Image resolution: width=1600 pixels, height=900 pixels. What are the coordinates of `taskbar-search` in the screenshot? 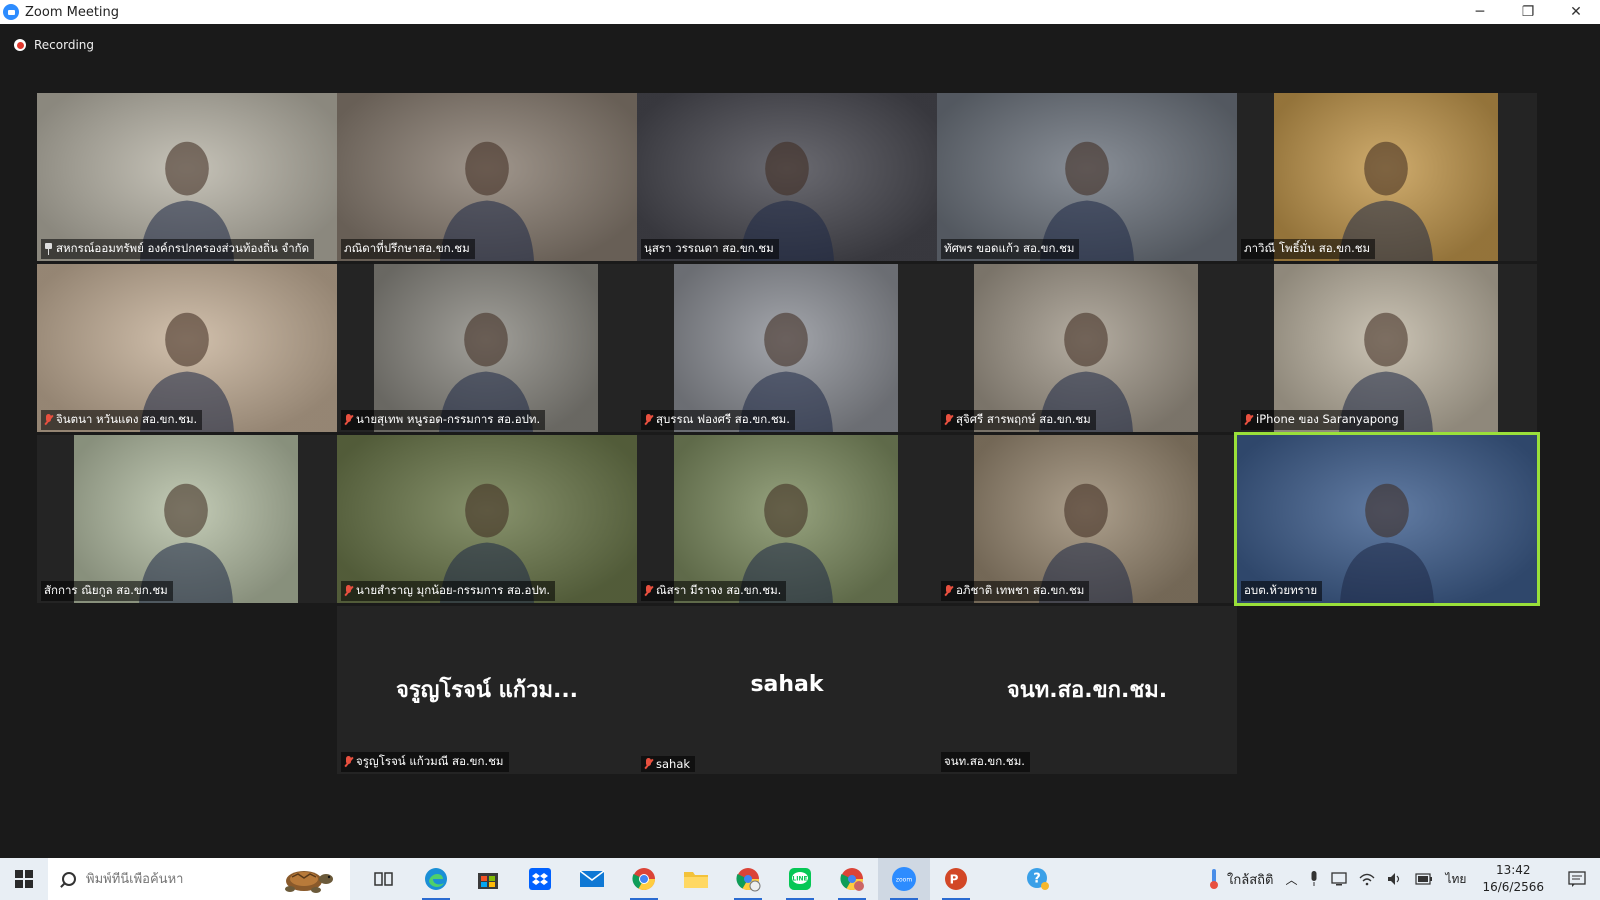 It's located at (199, 879).